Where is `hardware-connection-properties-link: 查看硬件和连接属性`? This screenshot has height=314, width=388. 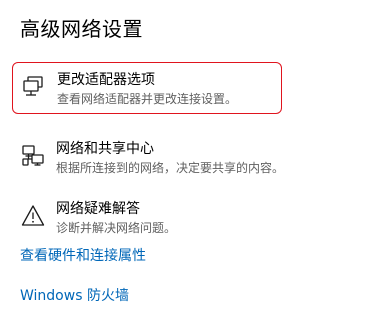
hardware-connection-properties-link: 查看硬件和连接属性 is located at coordinates (83, 256).